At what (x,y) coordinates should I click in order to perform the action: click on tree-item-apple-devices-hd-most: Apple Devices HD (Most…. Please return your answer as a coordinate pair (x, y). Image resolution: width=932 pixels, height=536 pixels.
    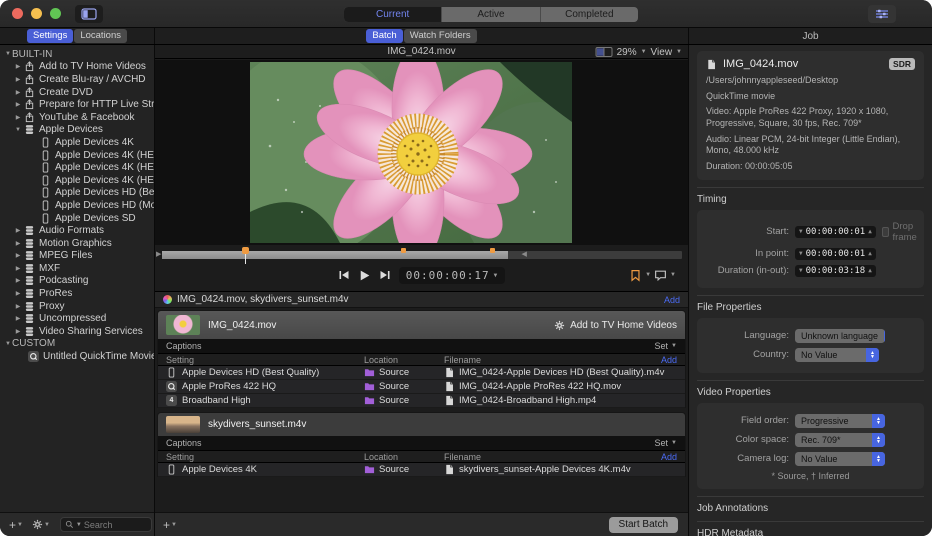
    Looking at the image, I should click on (77, 205).